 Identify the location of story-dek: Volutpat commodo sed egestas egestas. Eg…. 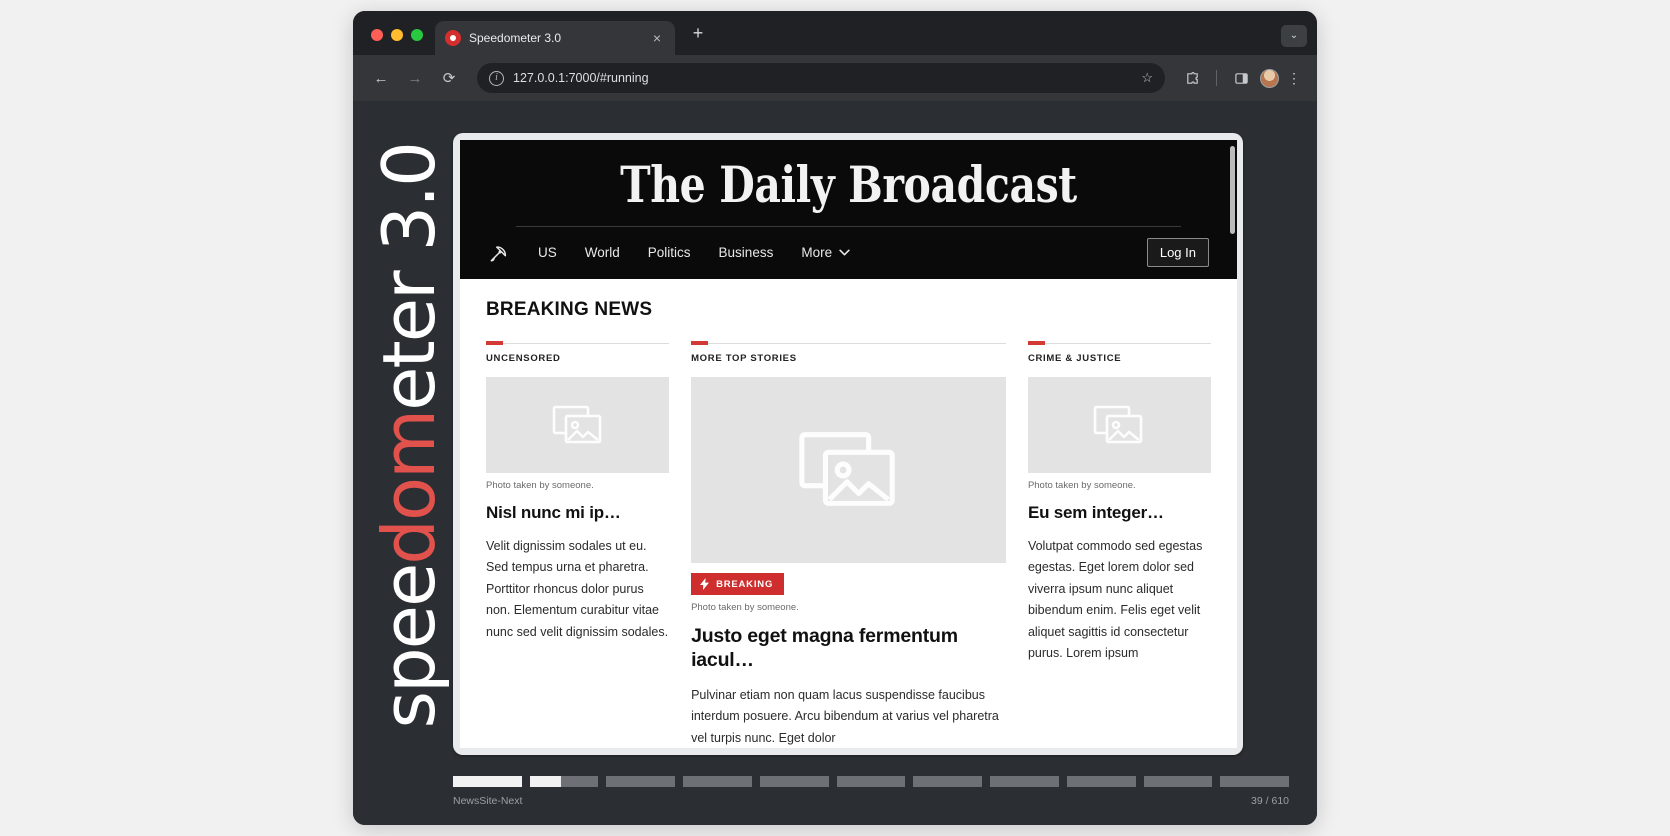
(1115, 599).